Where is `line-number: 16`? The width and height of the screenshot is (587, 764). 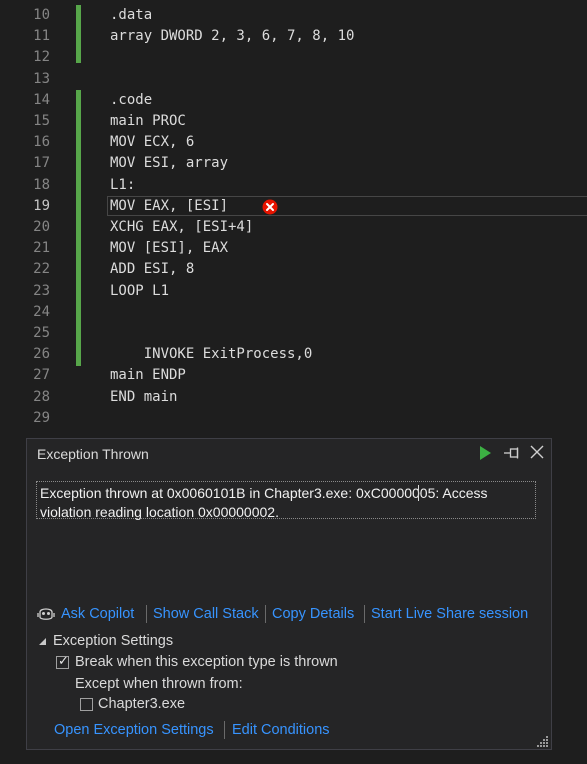 line-number: 16 is located at coordinates (41, 142).